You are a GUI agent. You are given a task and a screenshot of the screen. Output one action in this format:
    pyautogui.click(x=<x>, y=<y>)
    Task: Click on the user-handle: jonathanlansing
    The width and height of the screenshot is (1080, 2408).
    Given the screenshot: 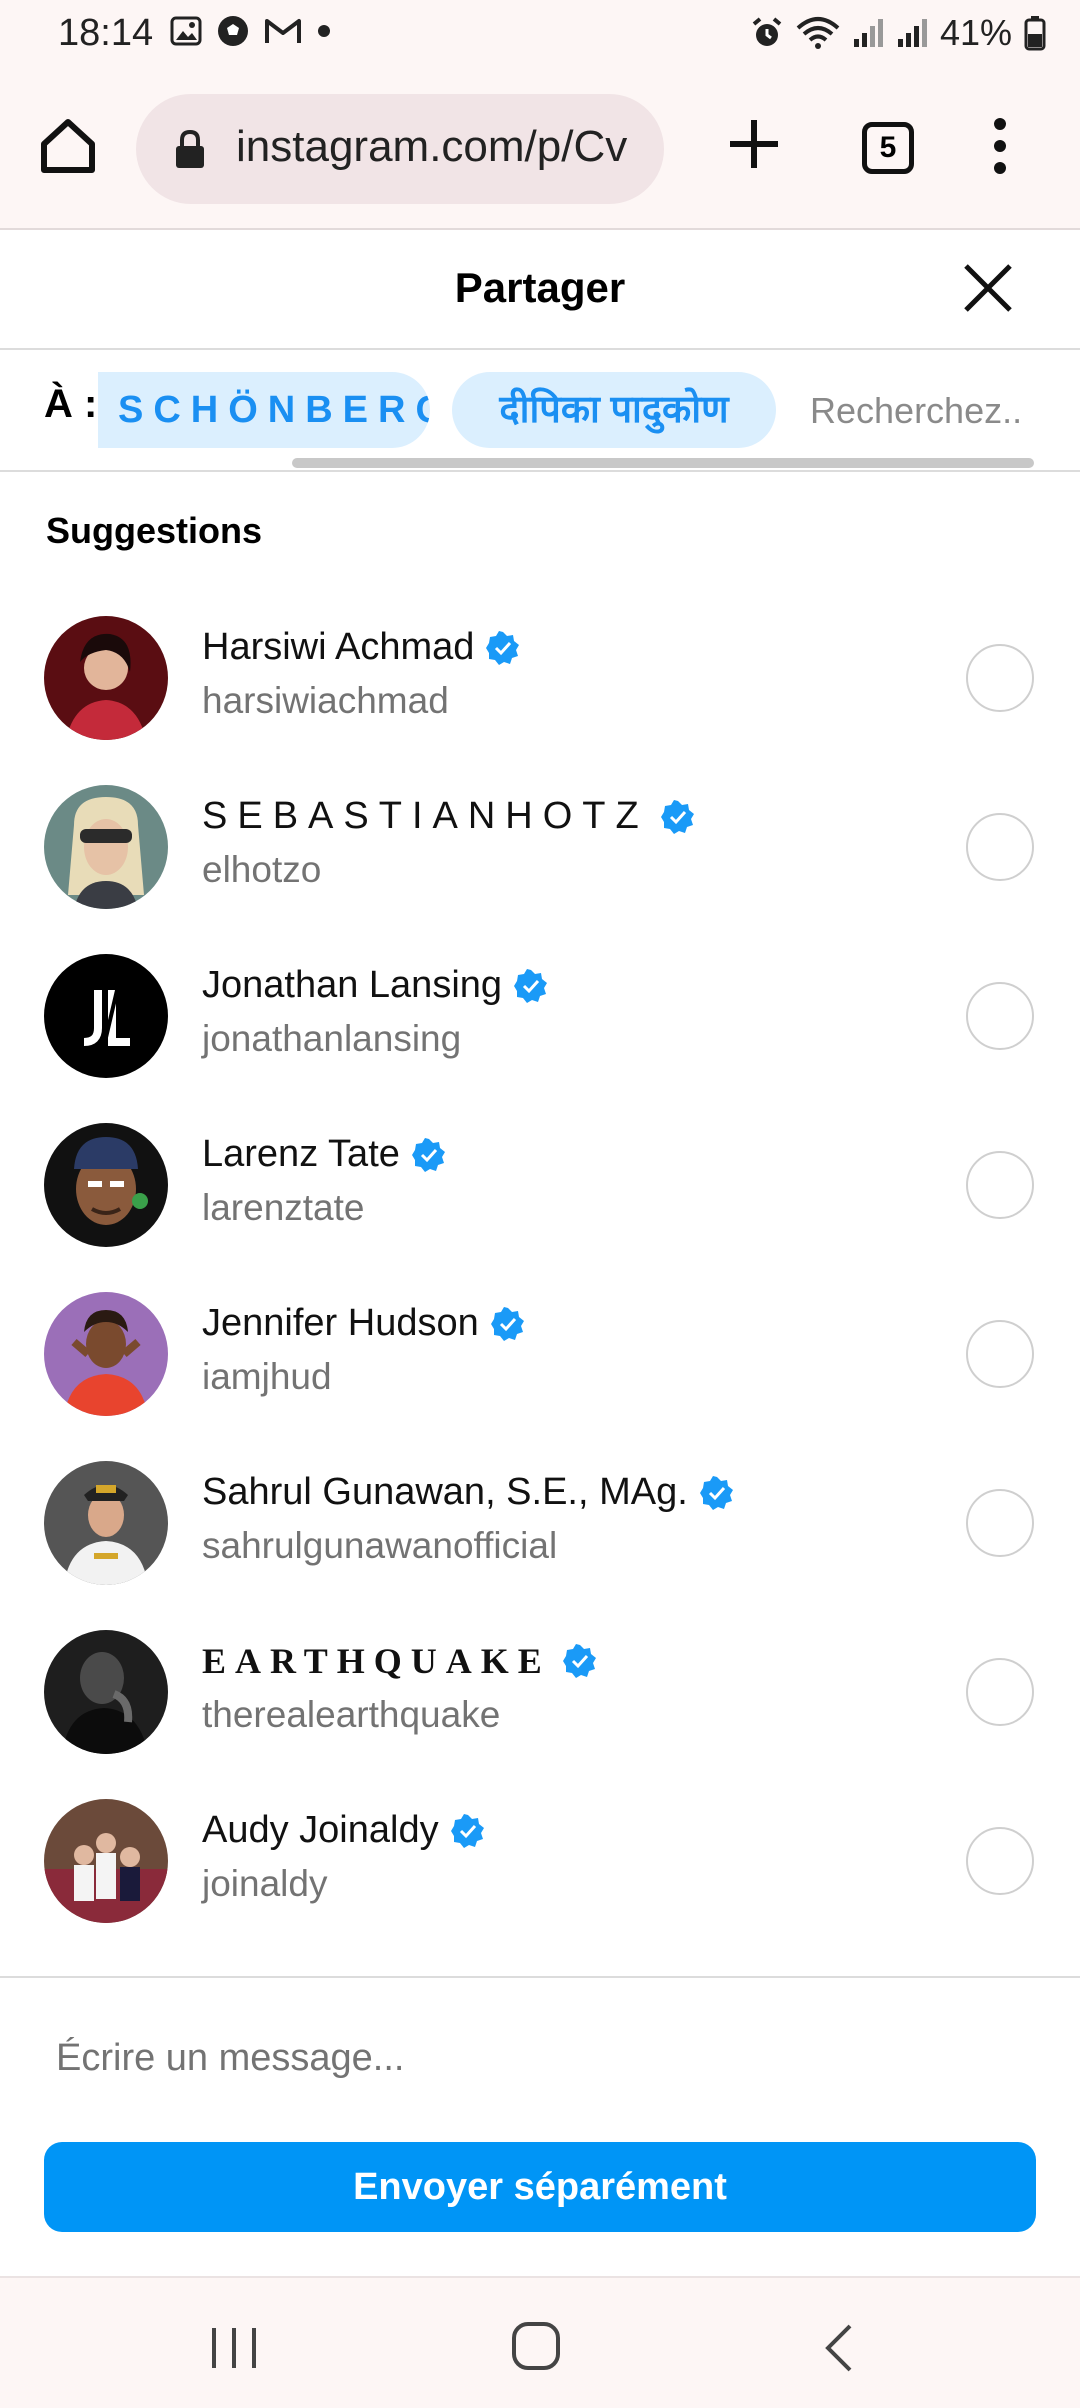 What is the action you would take?
    pyautogui.click(x=332, y=1038)
    